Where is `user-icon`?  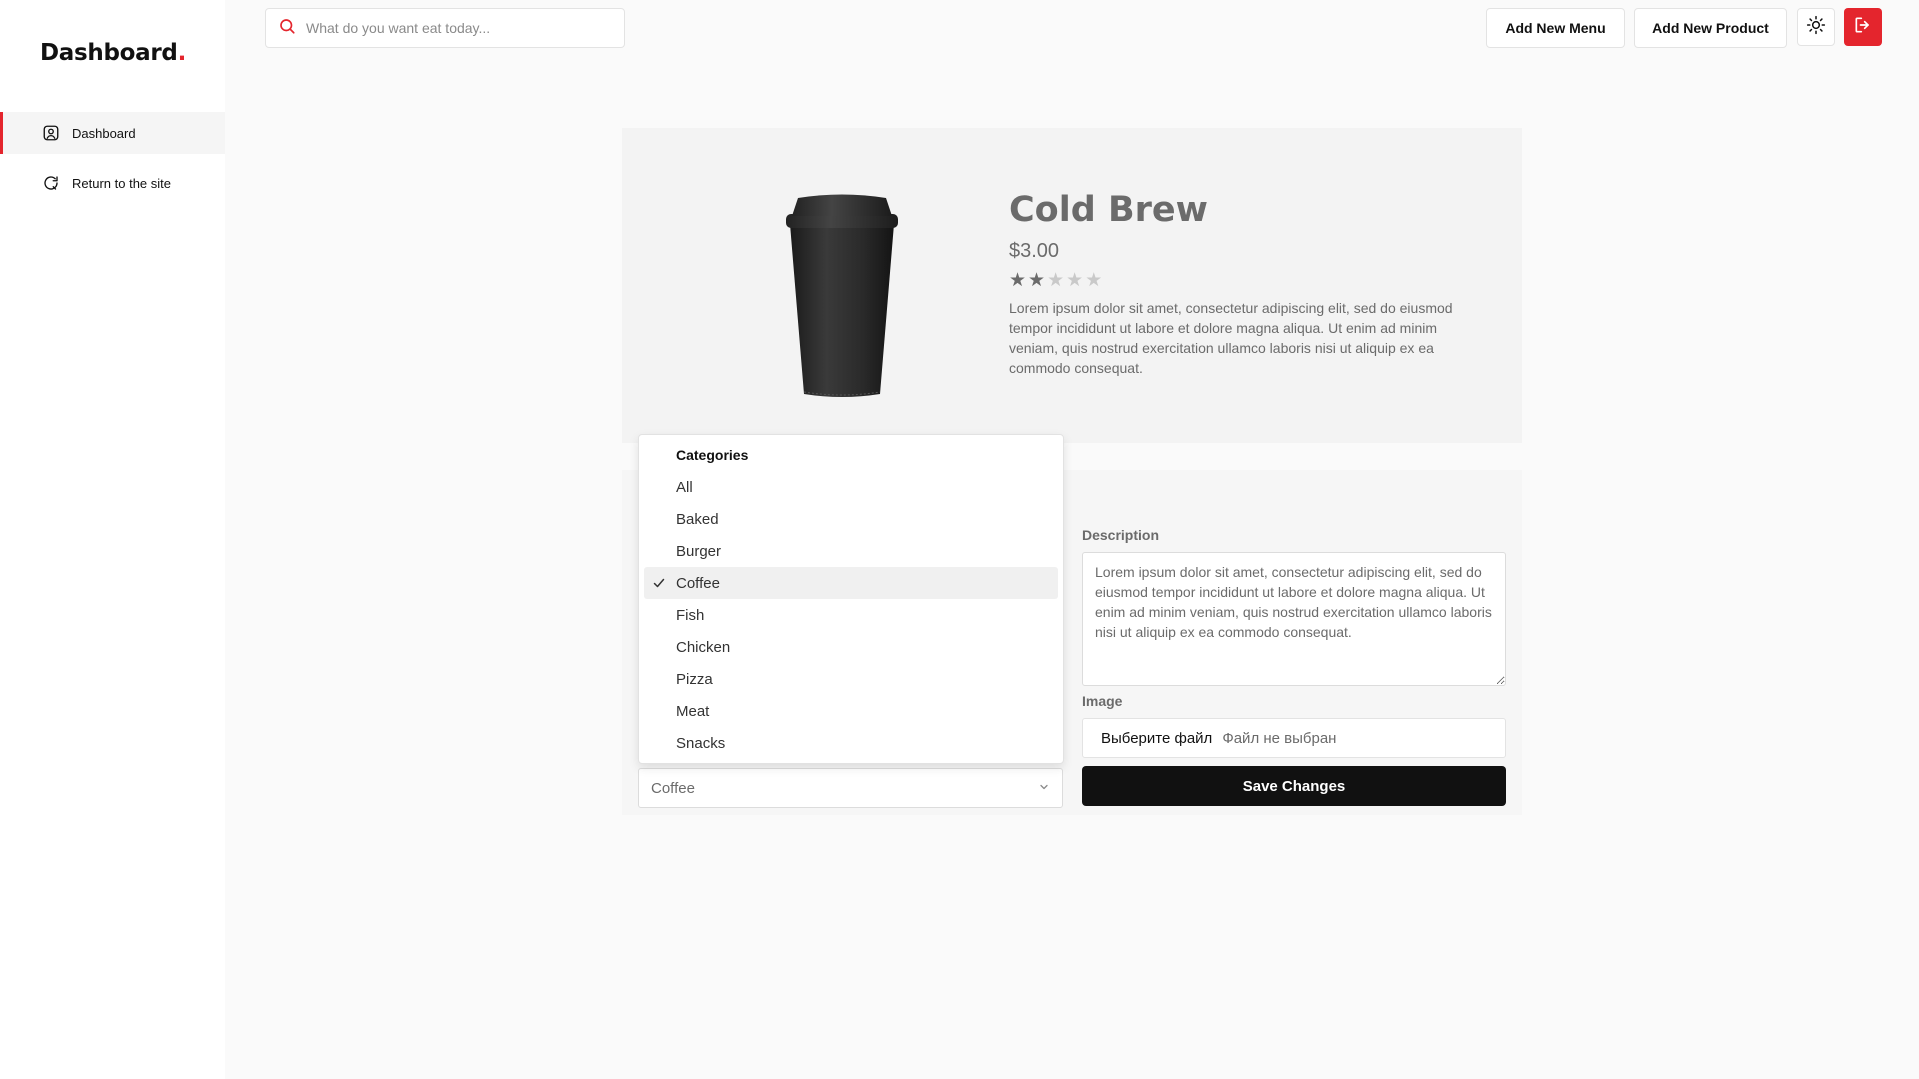
user-icon is located at coordinates (51, 133).